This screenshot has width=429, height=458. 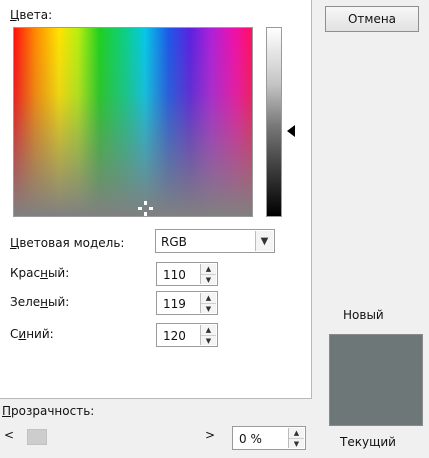 What do you see at coordinates (372, 19) in the screenshot?
I see `cancel-button: Отмена` at bounding box center [372, 19].